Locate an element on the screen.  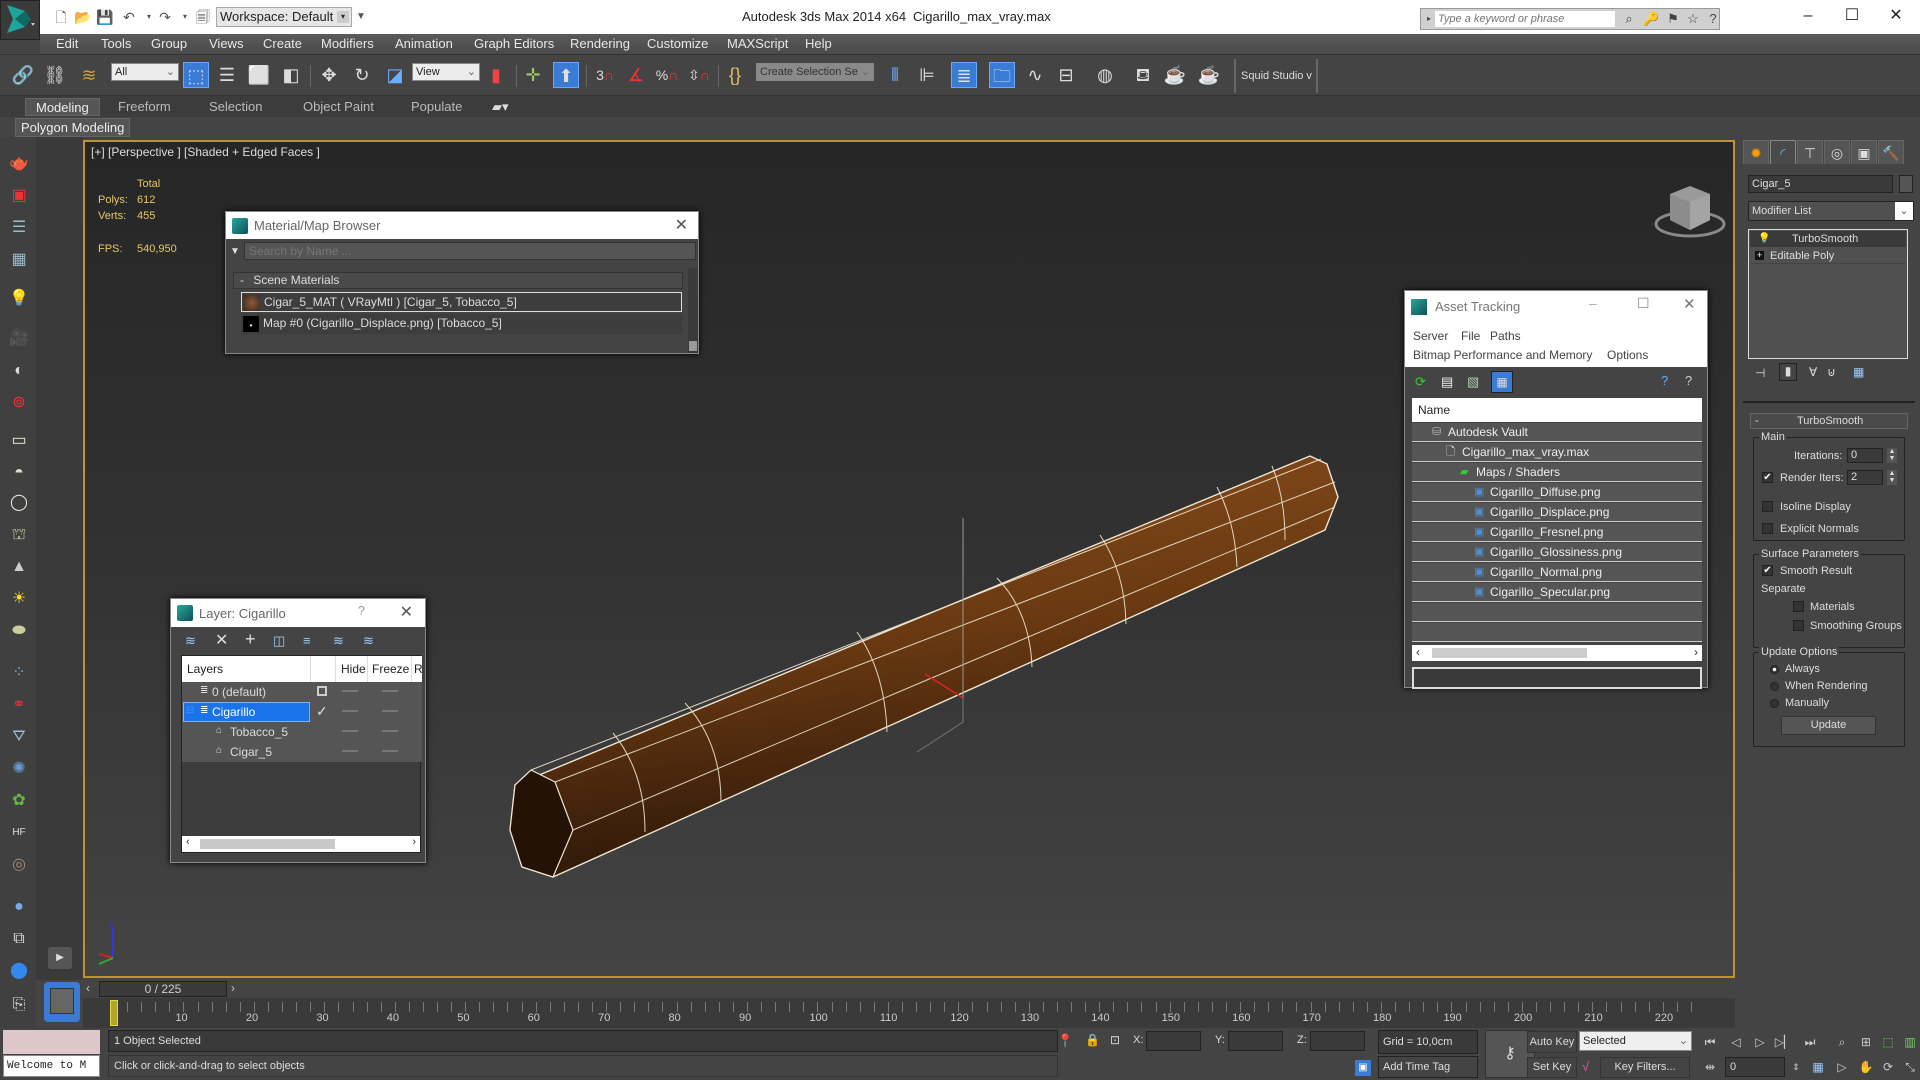
expand-icon: + is located at coordinates (1759, 255).